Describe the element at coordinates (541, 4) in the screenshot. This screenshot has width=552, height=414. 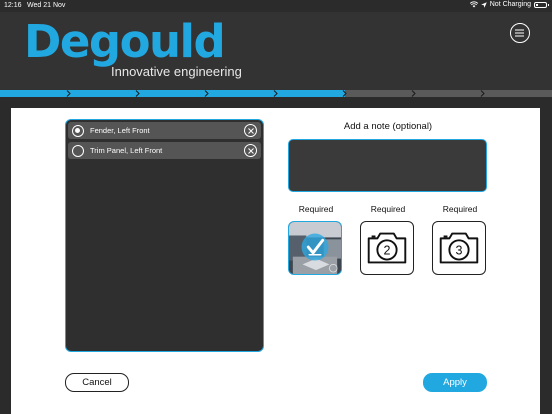
I see `battery-icon` at that location.